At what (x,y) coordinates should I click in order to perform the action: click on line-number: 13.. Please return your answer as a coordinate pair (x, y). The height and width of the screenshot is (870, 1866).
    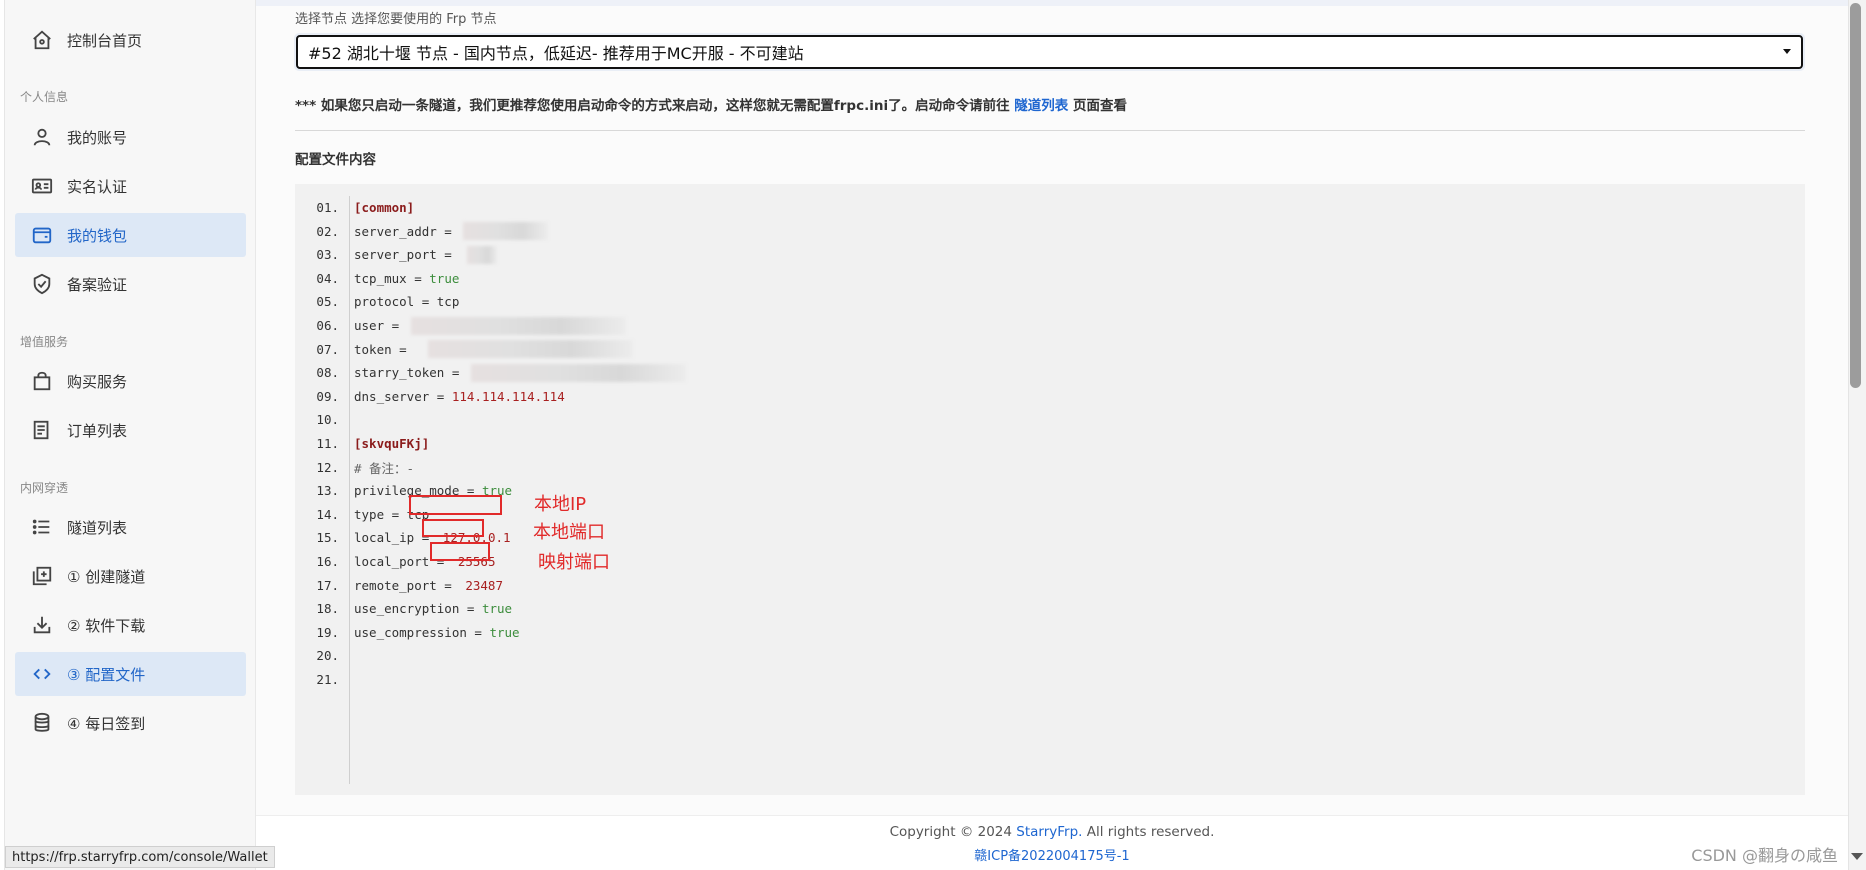
    Looking at the image, I should click on (327, 491).